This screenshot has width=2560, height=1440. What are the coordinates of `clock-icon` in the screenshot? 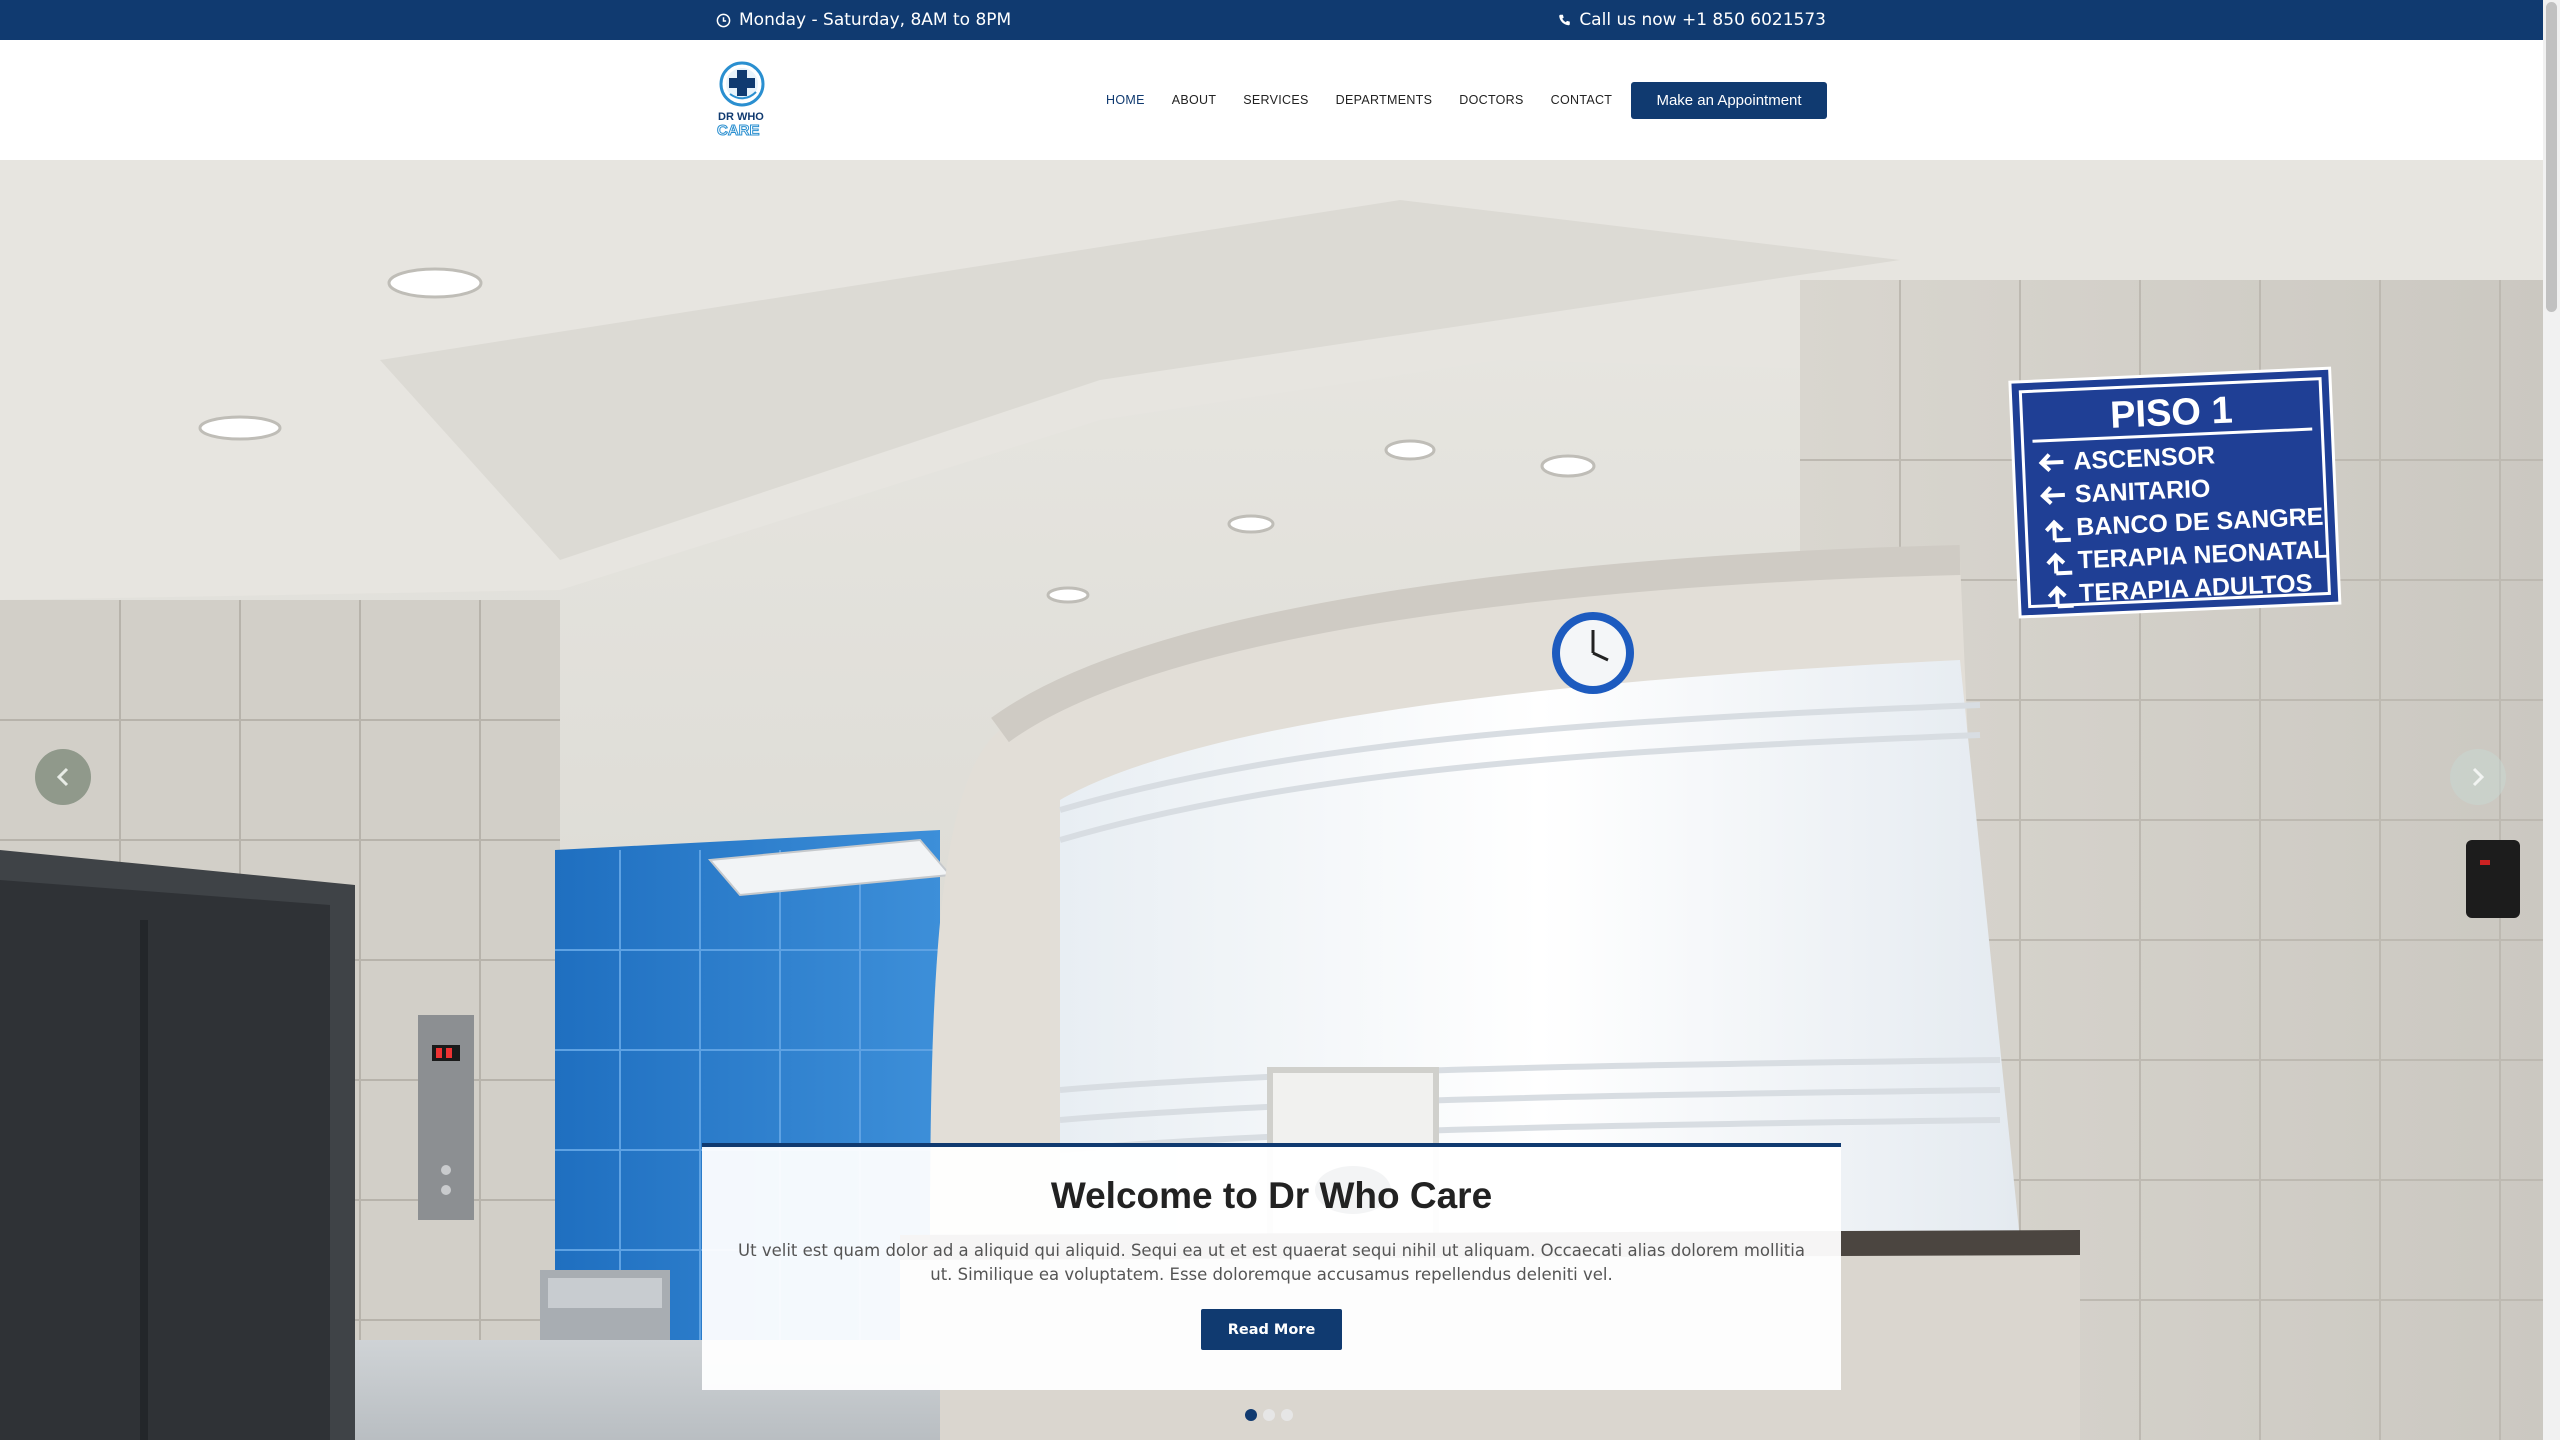 It's located at (723, 20).